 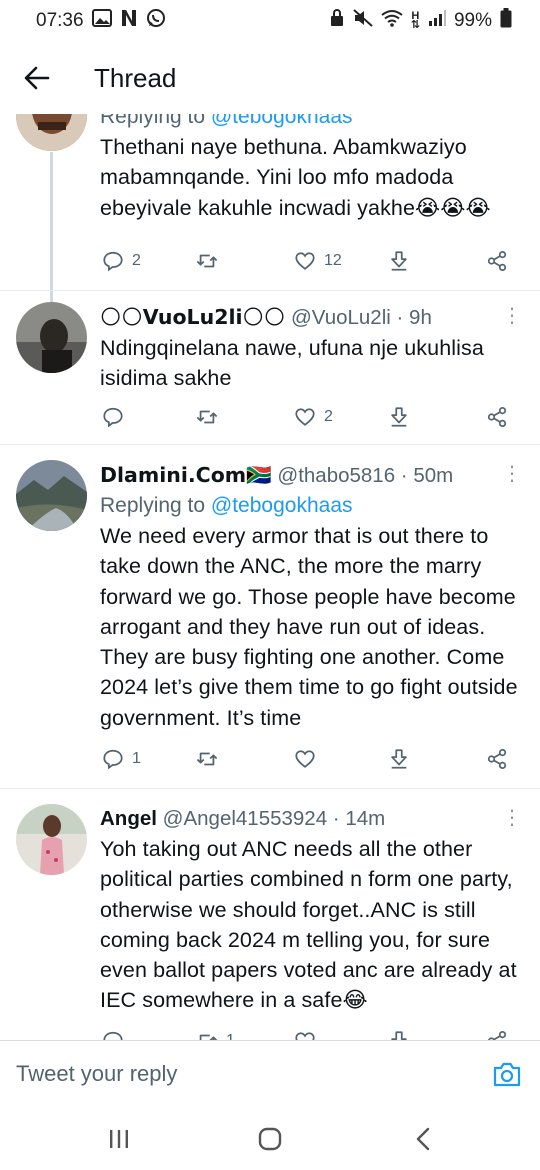 I want to click on gallery-icon, so click(x=101, y=21).